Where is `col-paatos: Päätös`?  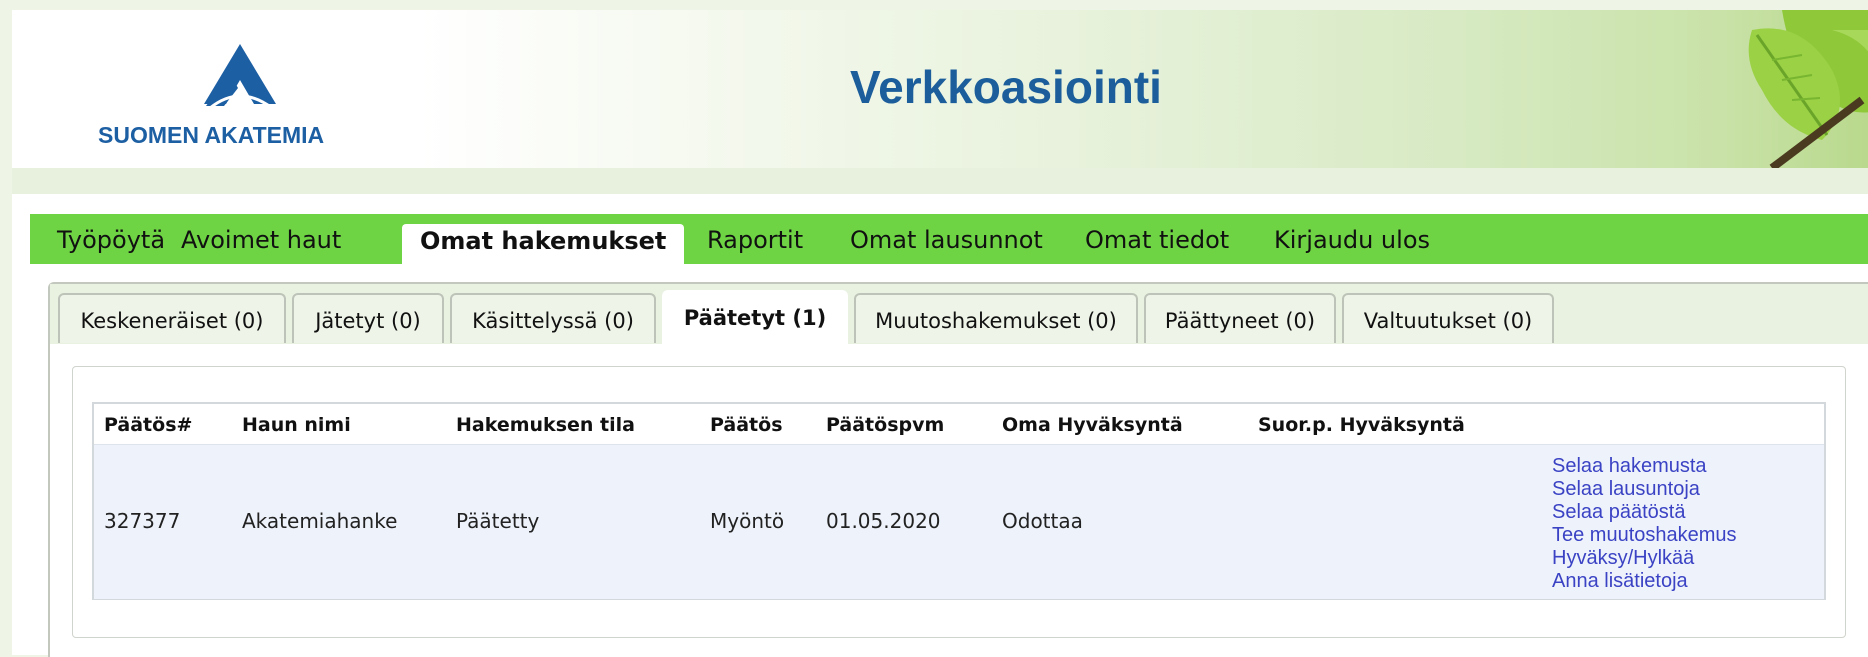 col-paatos: Päätös is located at coordinates (746, 424).